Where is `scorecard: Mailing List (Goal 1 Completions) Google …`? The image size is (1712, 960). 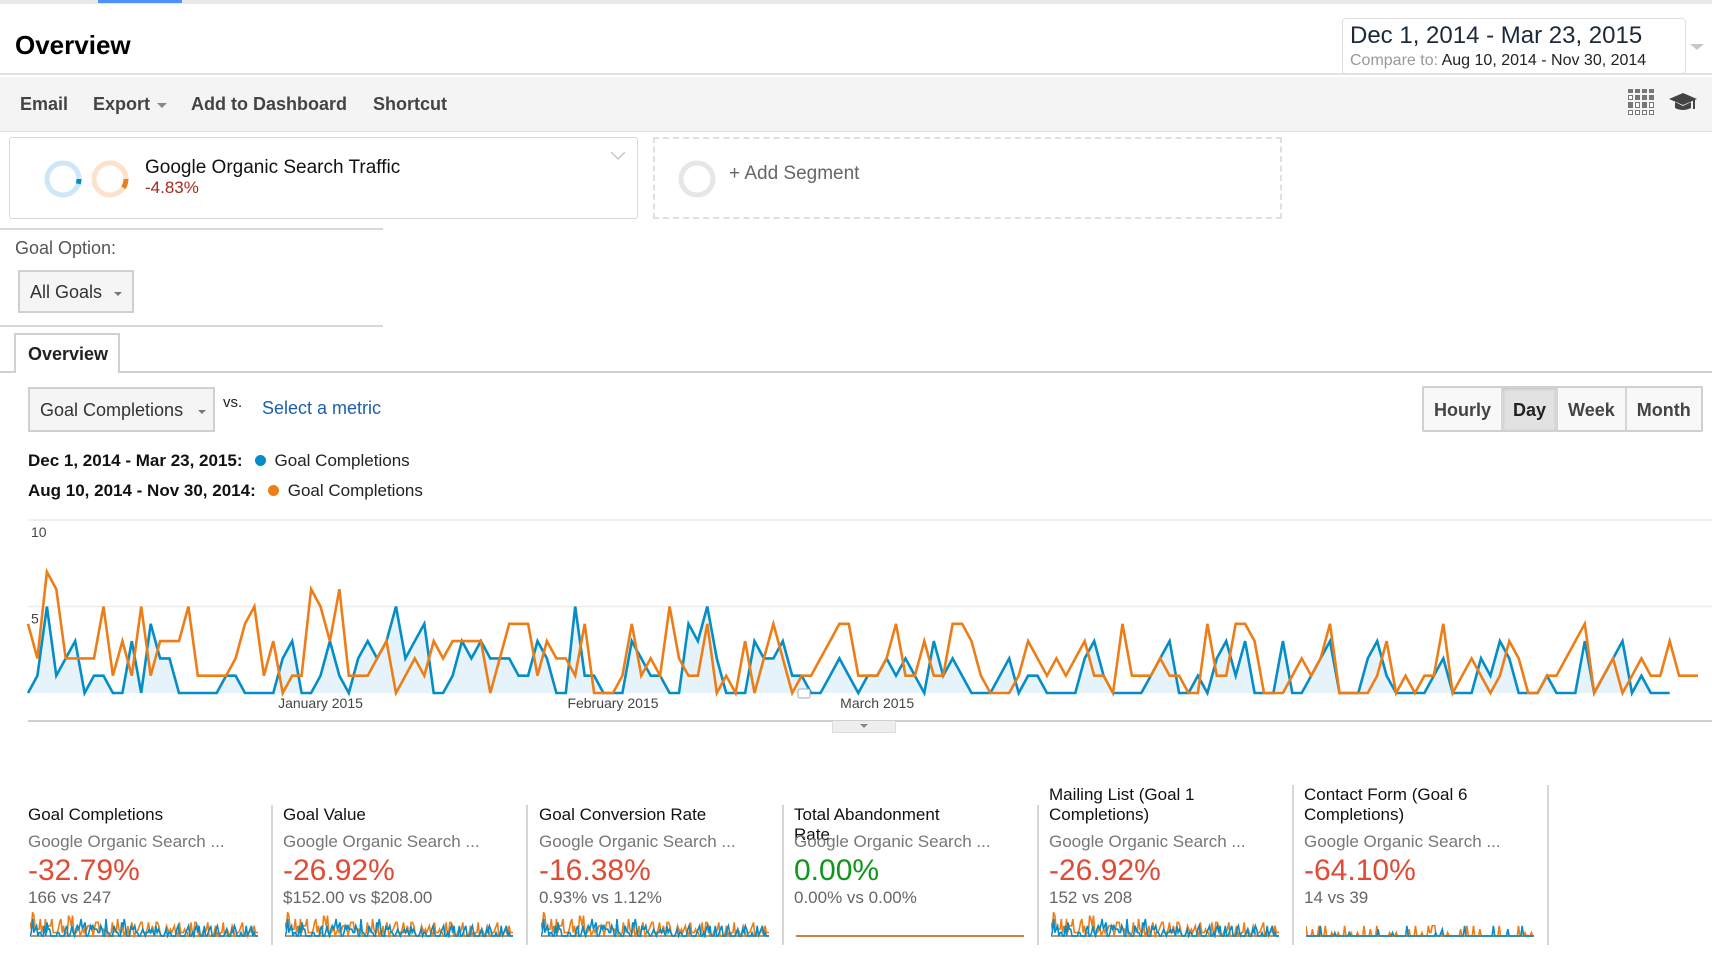
scorecard: Mailing List (Goal 1 Completions) Google … is located at coordinates (1171, 865).